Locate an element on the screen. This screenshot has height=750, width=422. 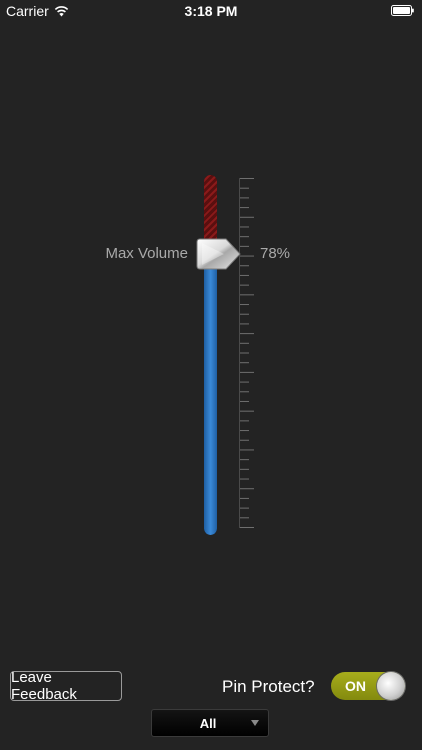
slider-track is located at coordinates (210, 355).